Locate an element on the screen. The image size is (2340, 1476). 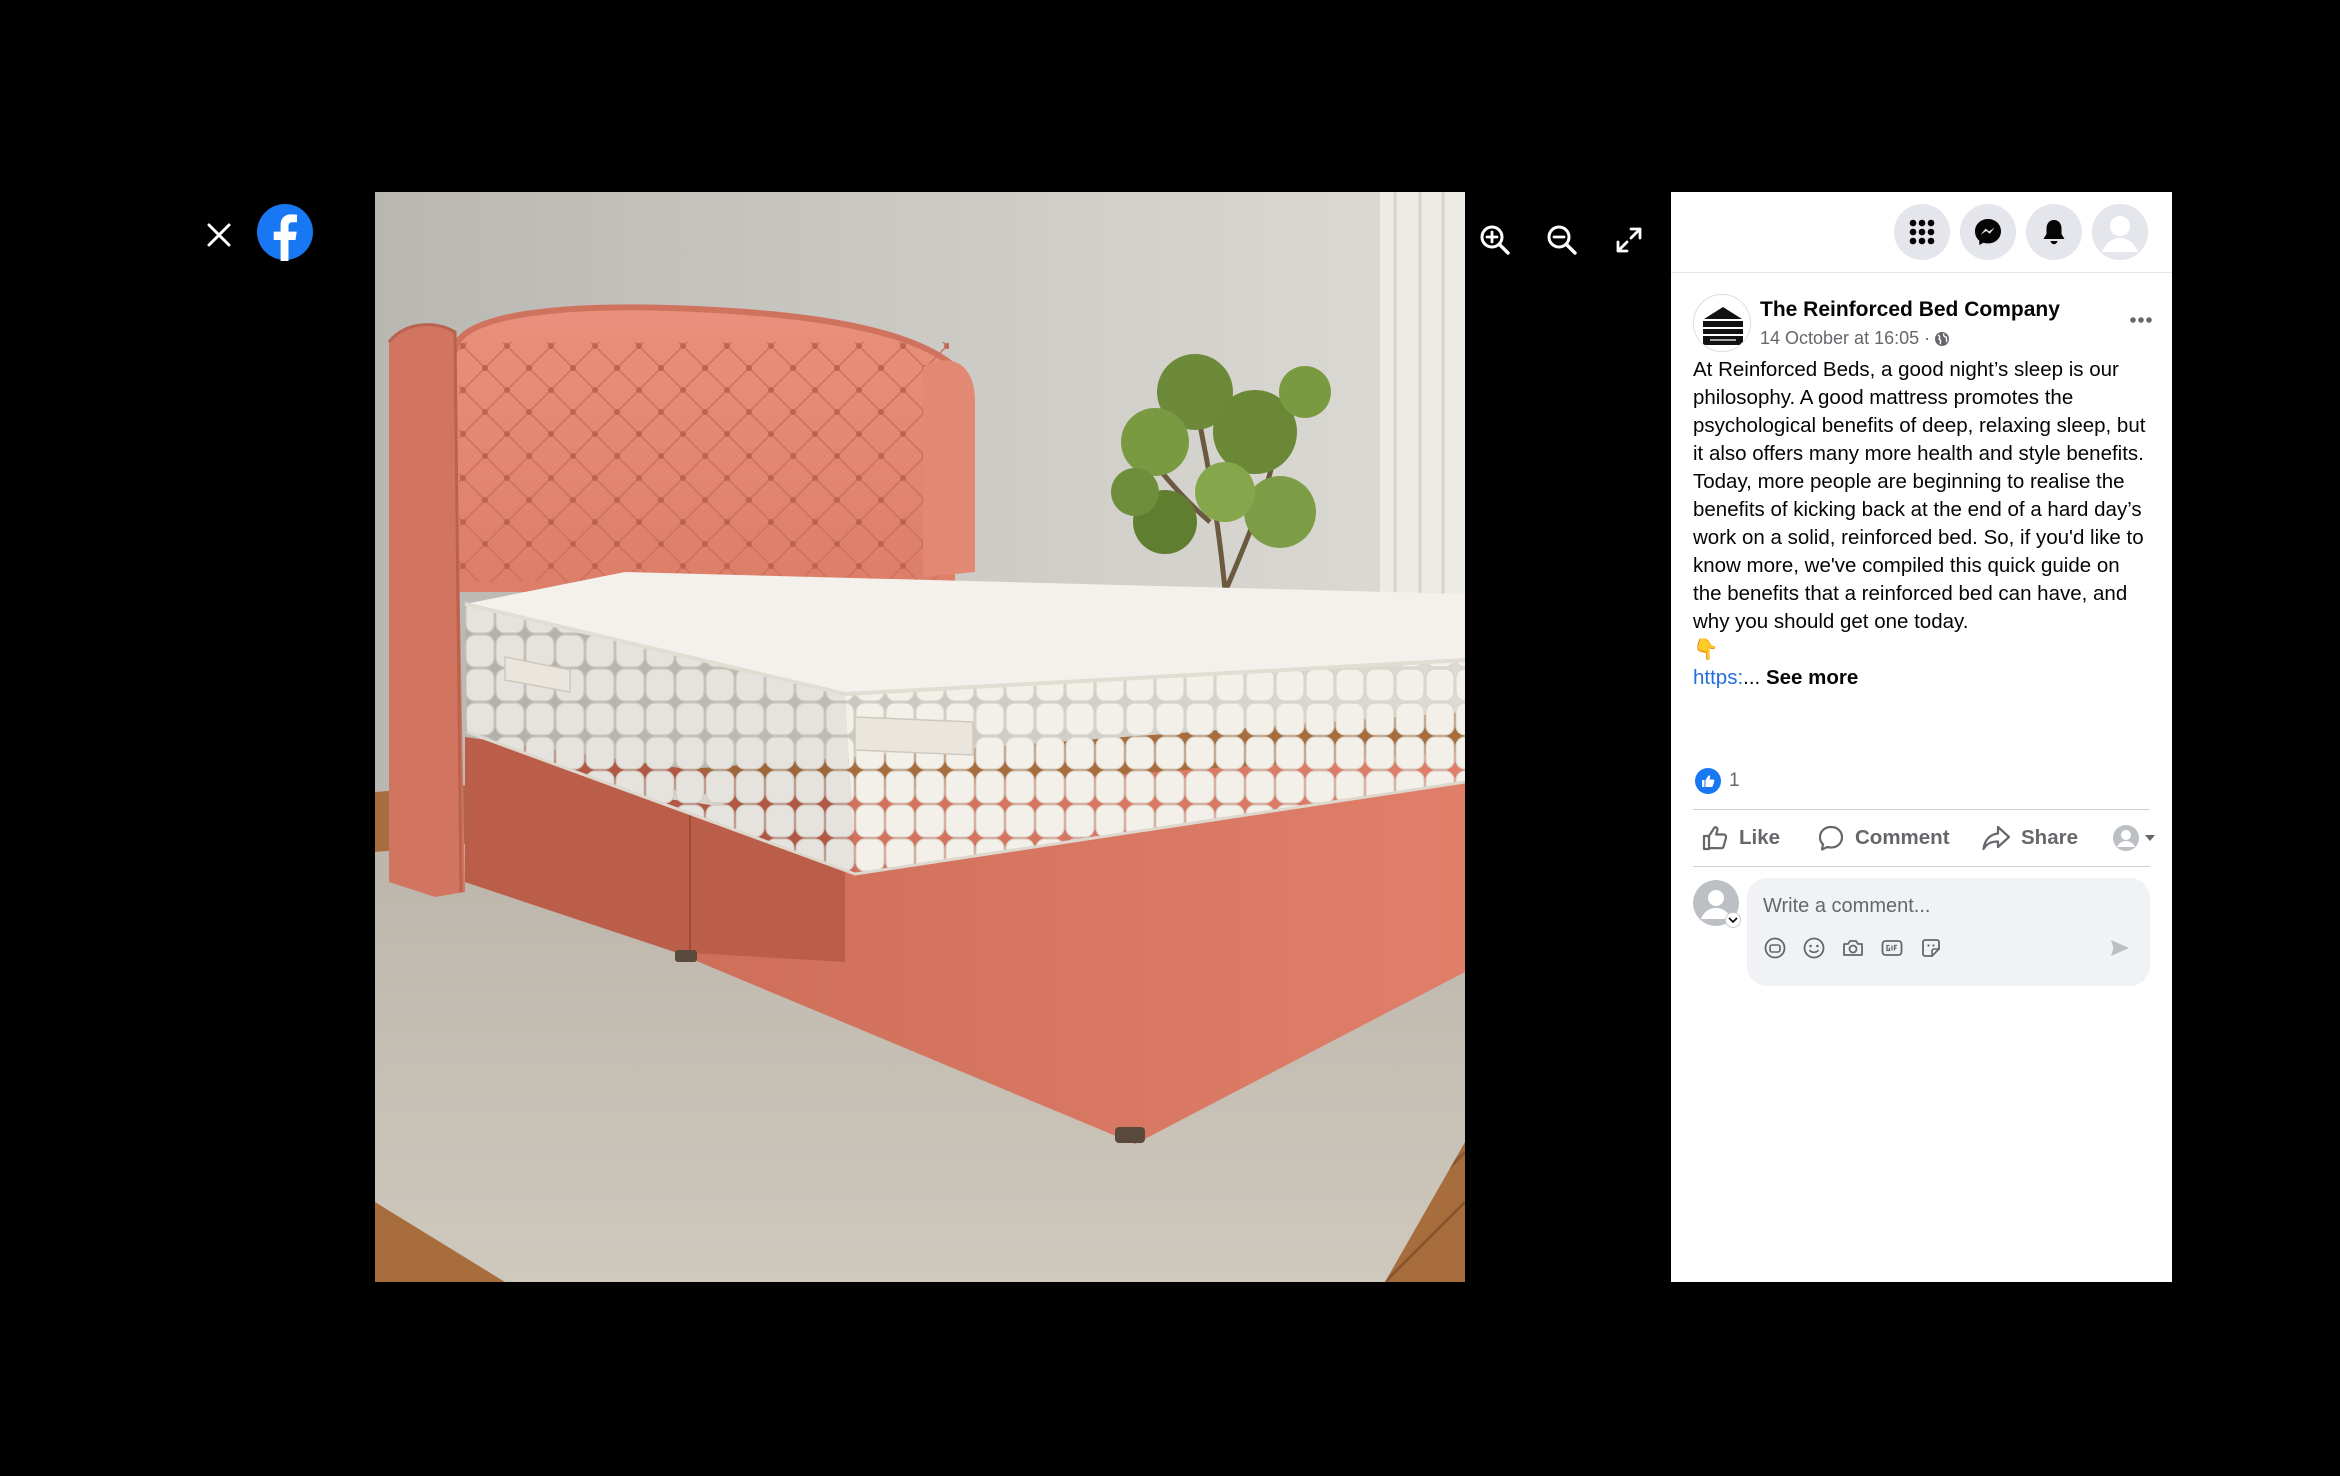
messenger-icon is located at coordinates (1988, 232).